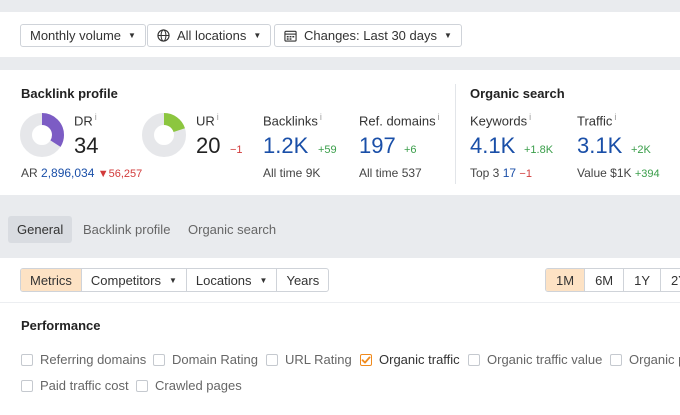 This screenshot has height=415, width=680. What do you see at coordinates (517, 93) in the screenshot?
I see `organic-search-title: Organic search` at bounding box center [517, 93].